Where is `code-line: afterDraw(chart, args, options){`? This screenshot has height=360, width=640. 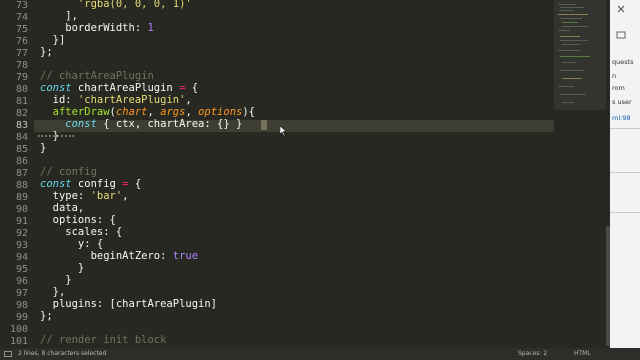 code-line: afterDraw(chart, args, options){ is located at coordinates (147, 112).